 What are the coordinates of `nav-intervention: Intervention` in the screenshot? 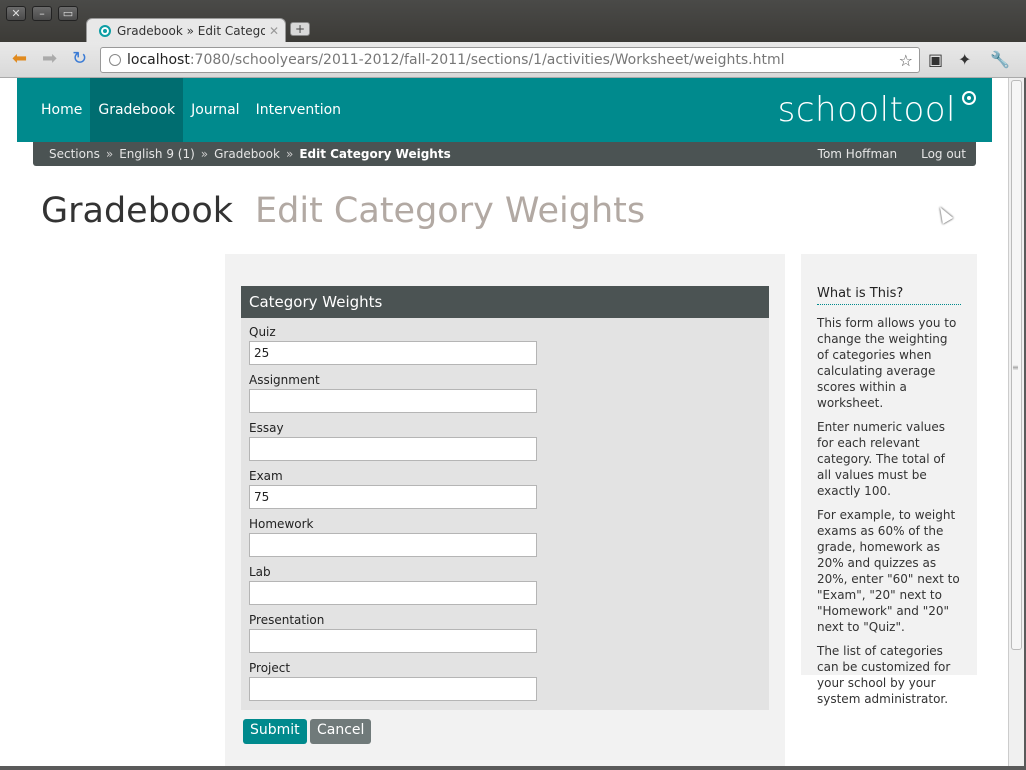 It's located at (298, 110).